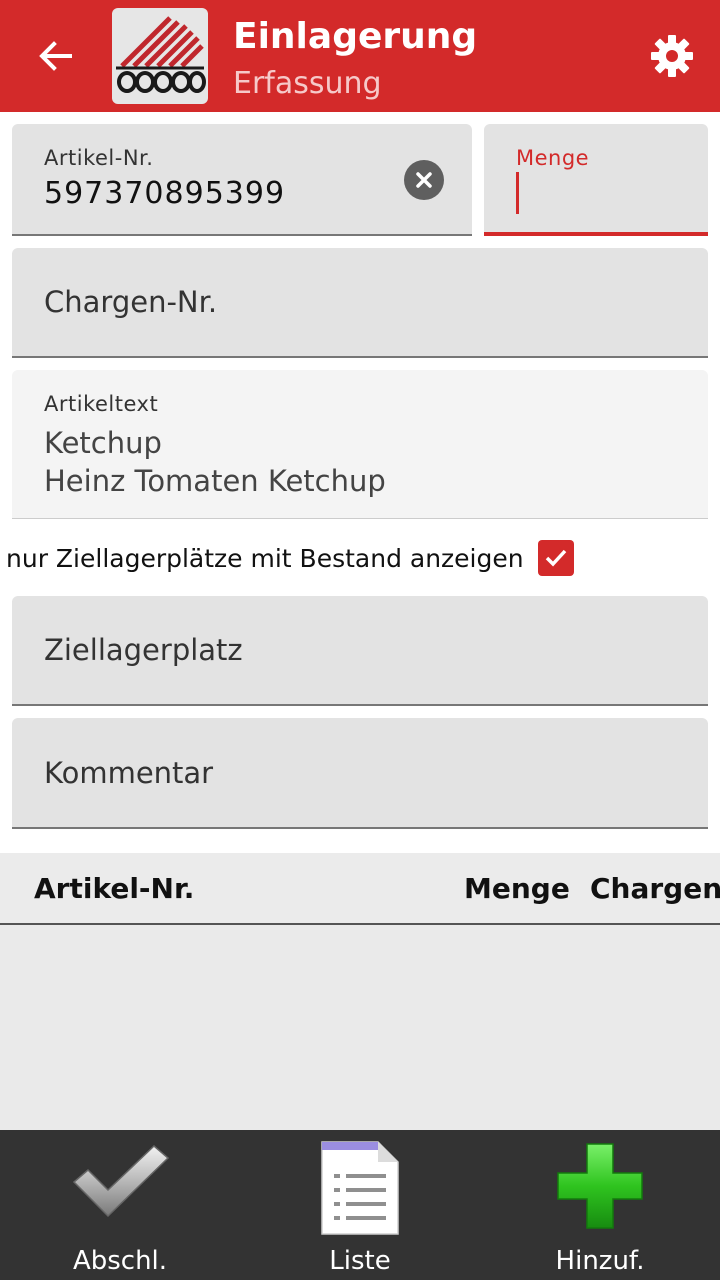 The height and width of the screenshot is (1280, 720). Describe the element at coordinates (600, 1261) in the screenshot. I see `add-label: Hinzuf.` at that location.